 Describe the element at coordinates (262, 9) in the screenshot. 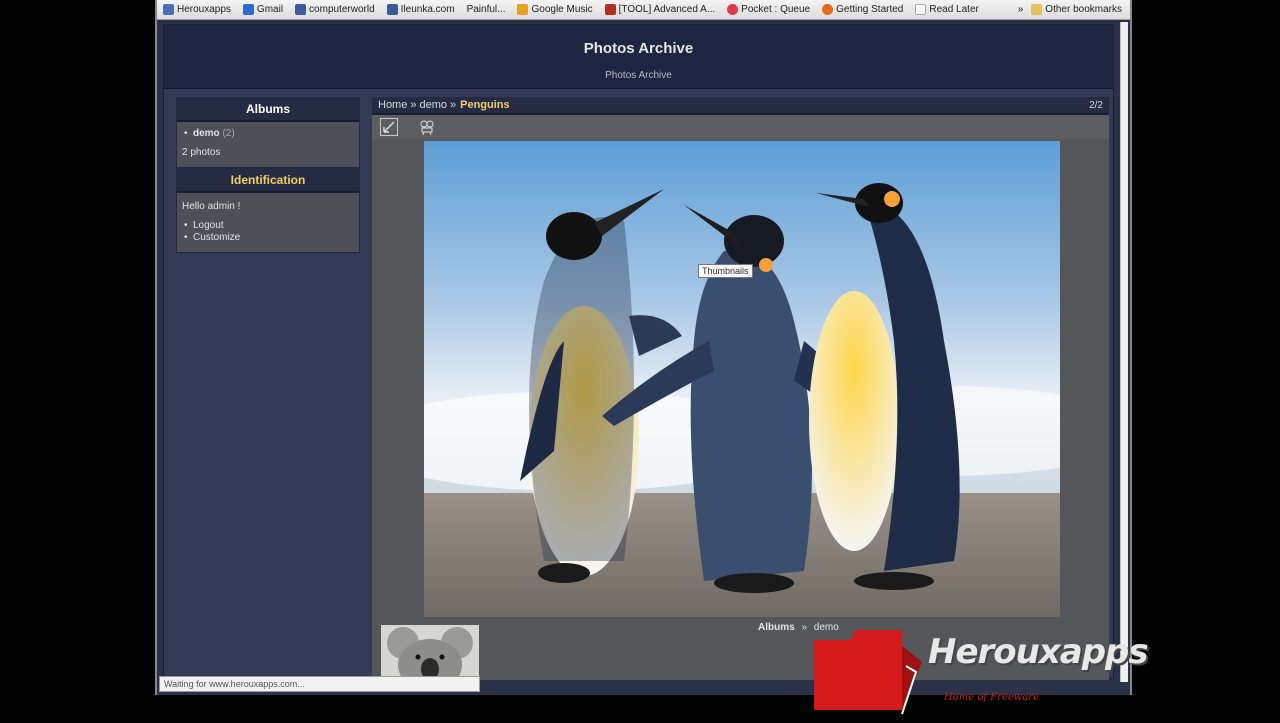

I see `bookmark-gmail: Gmail` at that location.